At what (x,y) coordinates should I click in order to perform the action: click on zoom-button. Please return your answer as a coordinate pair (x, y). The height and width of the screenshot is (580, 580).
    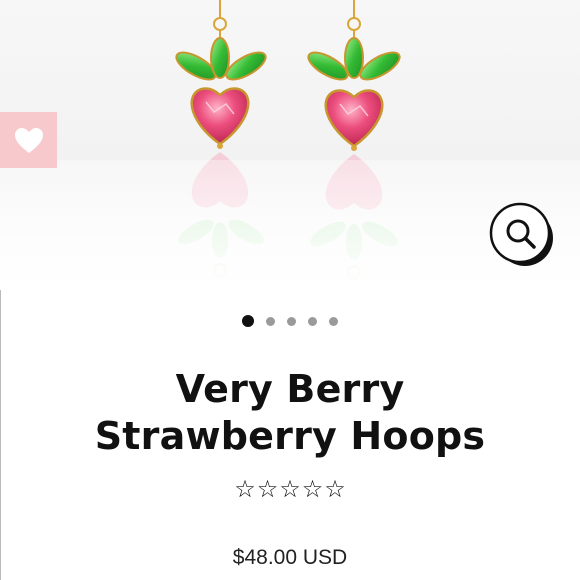
    Looking at the image, I should click on (522, 234).